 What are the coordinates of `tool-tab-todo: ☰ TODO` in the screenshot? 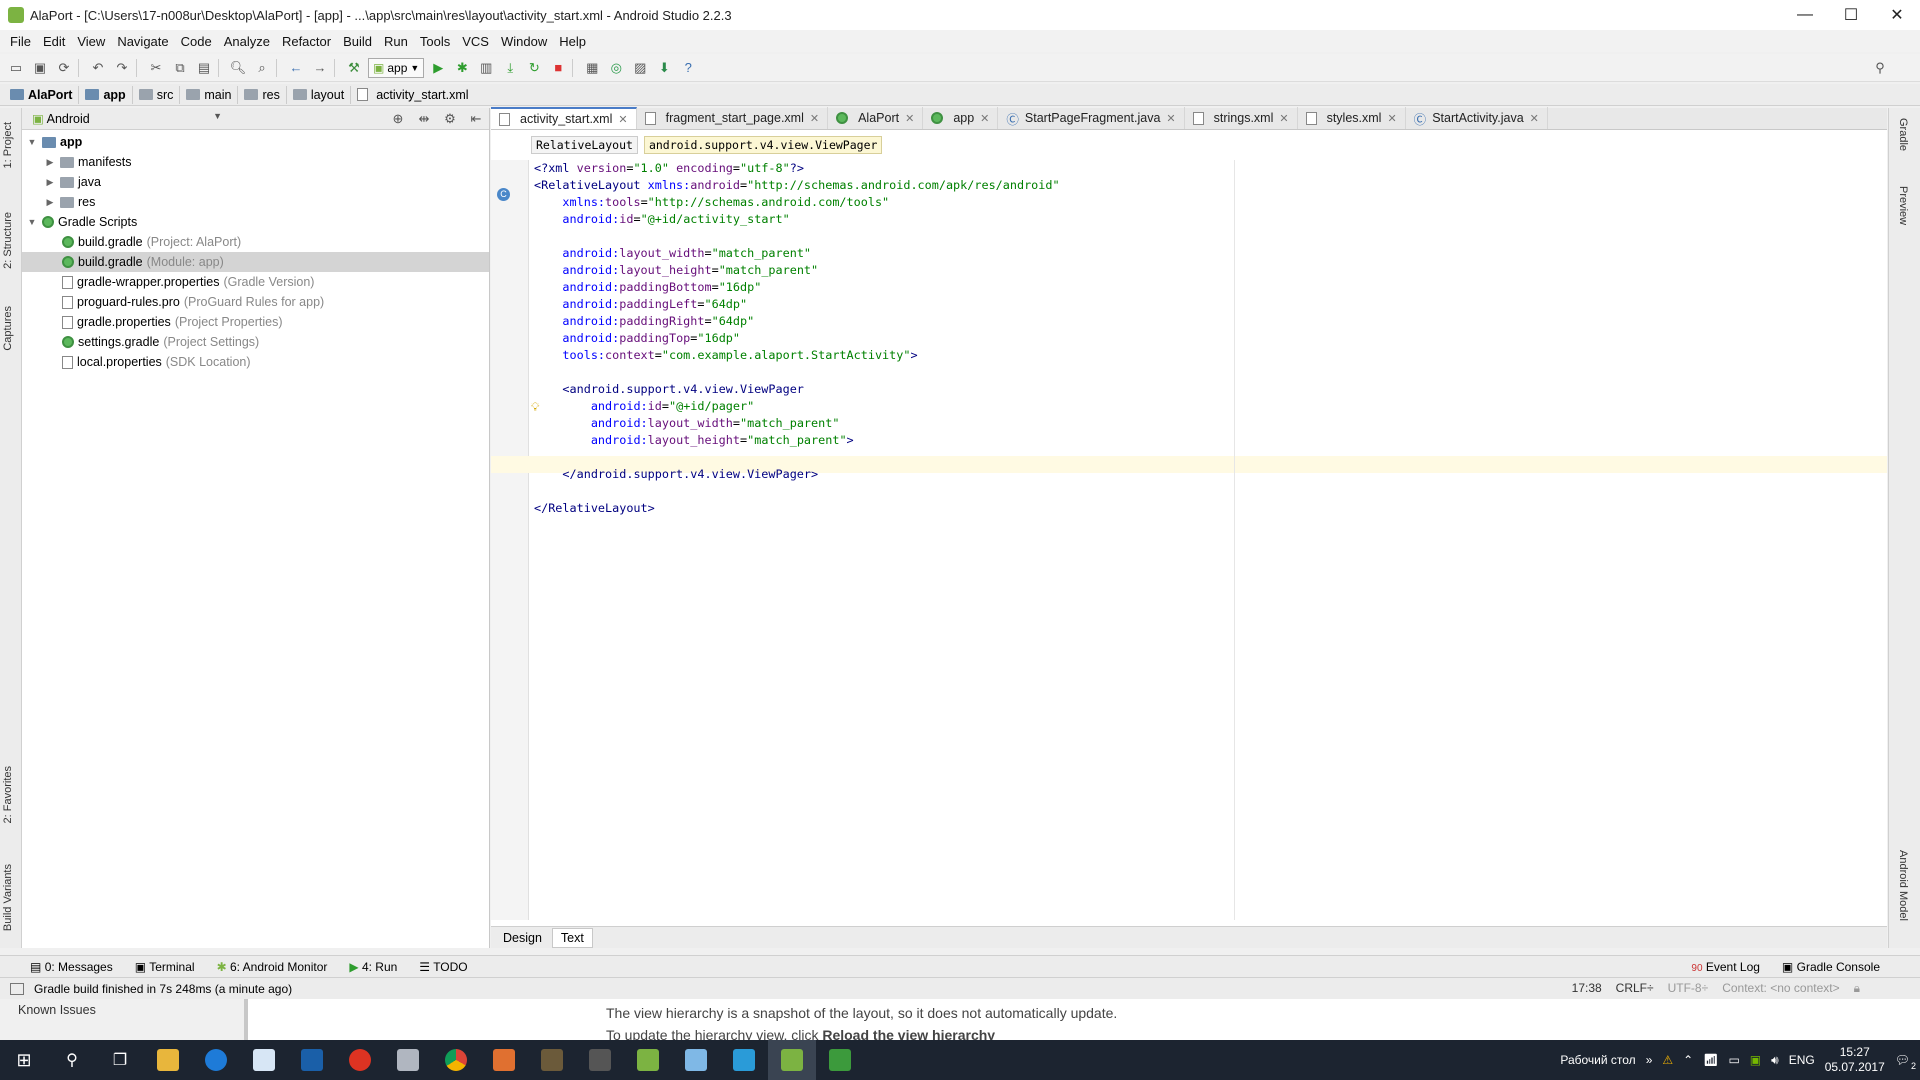 It's located at (443, 967).